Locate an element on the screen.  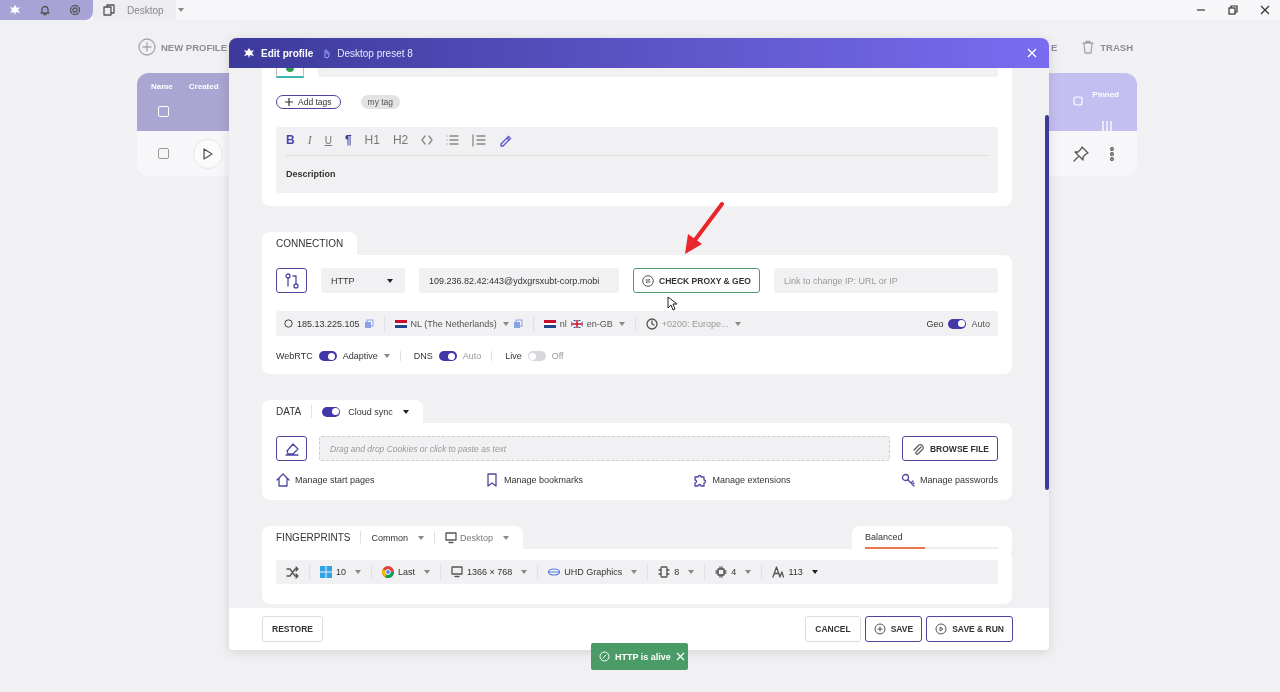
change-ip-field: Link to change IP: URL or IP is located at coordinates (885, 280).